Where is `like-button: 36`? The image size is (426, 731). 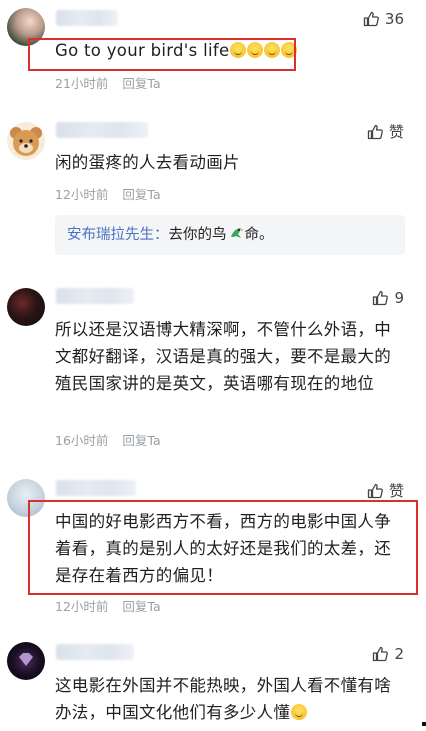 like-button: 36 is located at coordinates (383, 19).